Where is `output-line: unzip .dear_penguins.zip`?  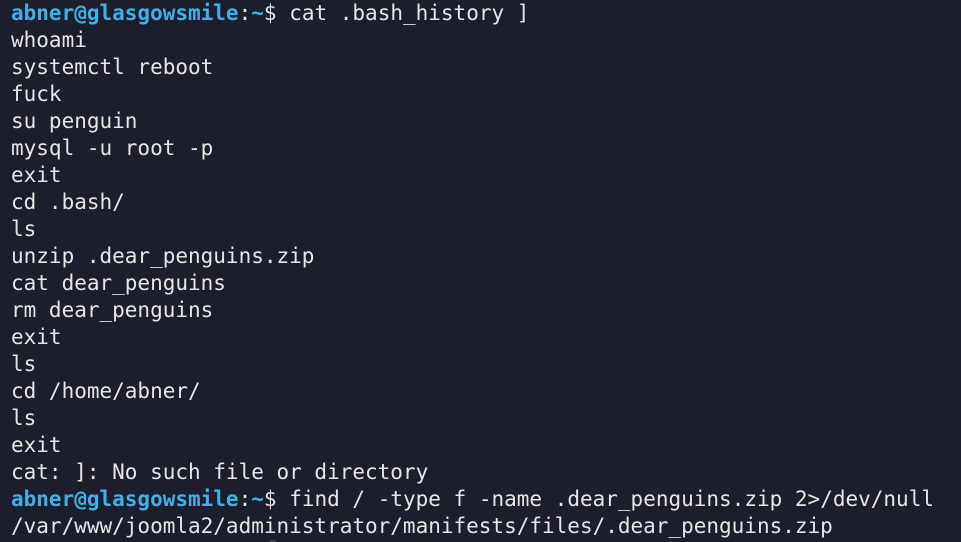 output-line: unzip .dear_penguins.zip is located at coordinates (163, 256).